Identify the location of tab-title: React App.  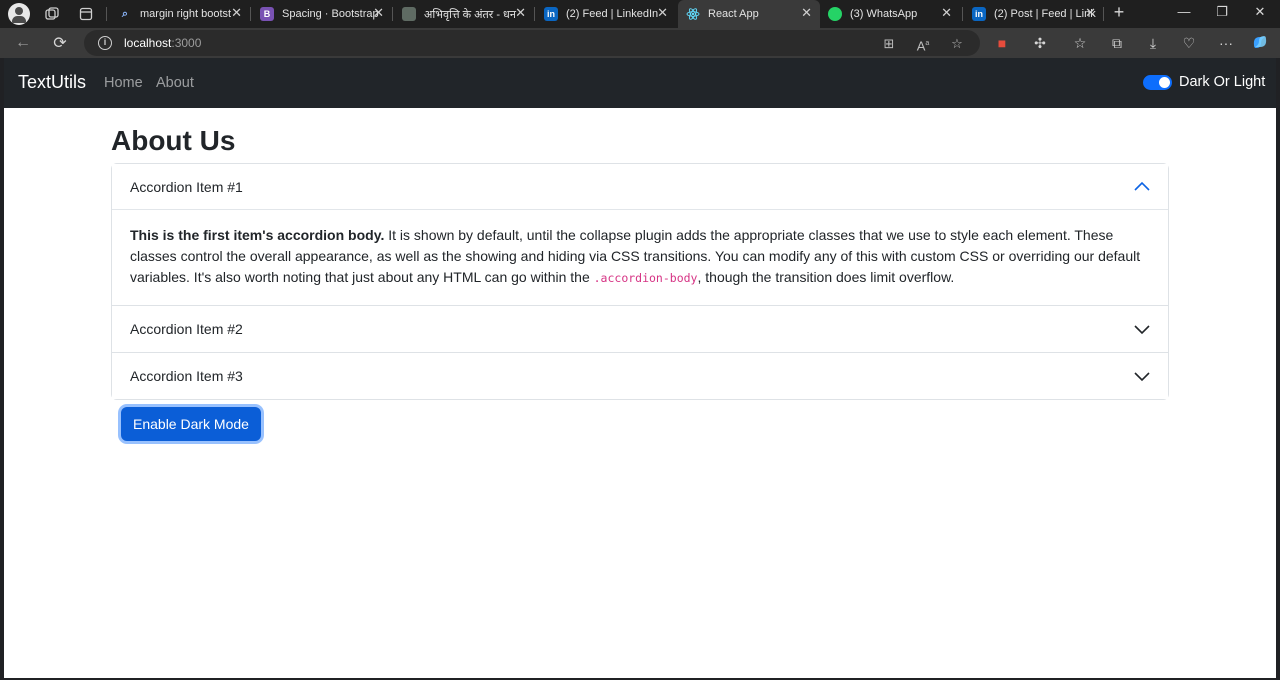
(733, 14).